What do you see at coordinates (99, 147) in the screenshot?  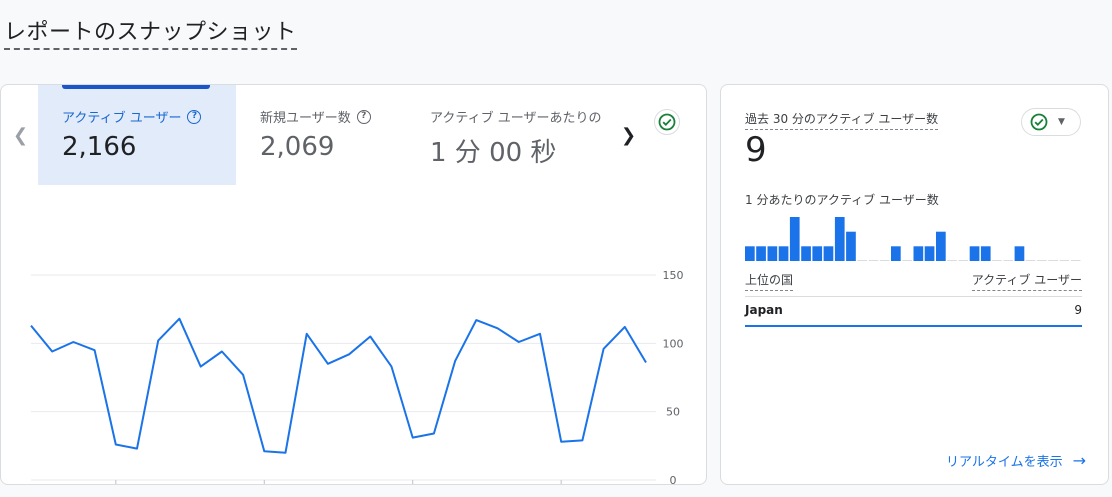 I see `metric-value: 2,166` at bounding box center [99, 147].